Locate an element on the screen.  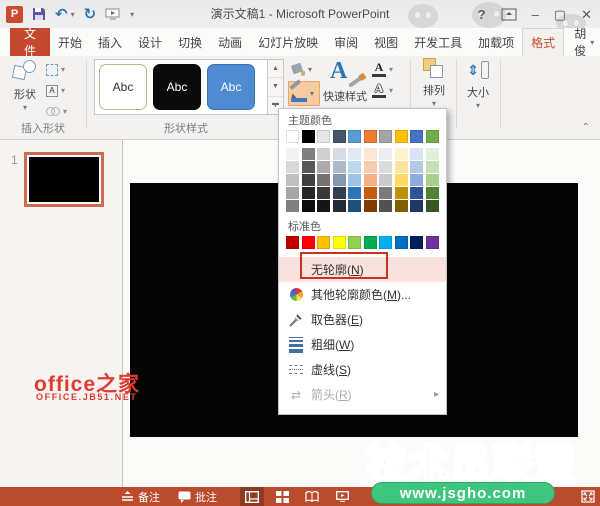
fit-slide-button is located at coordinates (588, 496).